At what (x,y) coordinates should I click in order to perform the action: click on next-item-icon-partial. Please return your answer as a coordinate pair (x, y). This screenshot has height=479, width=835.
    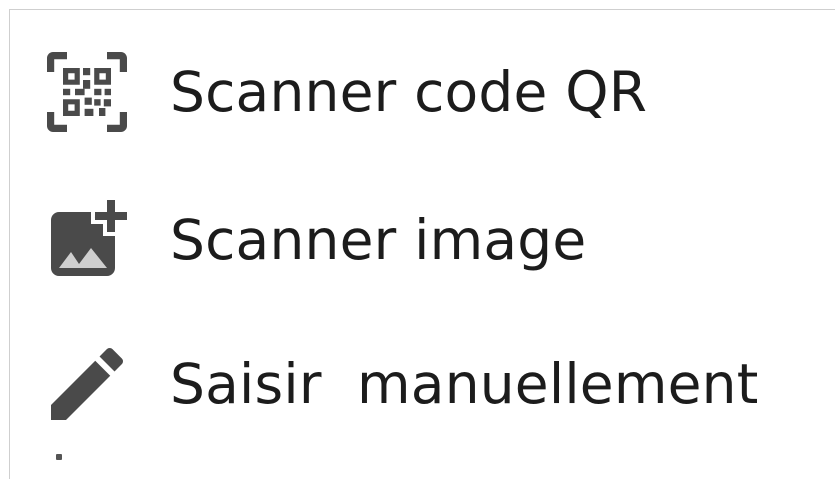
    Looking at the image, I should click on (59, 457).